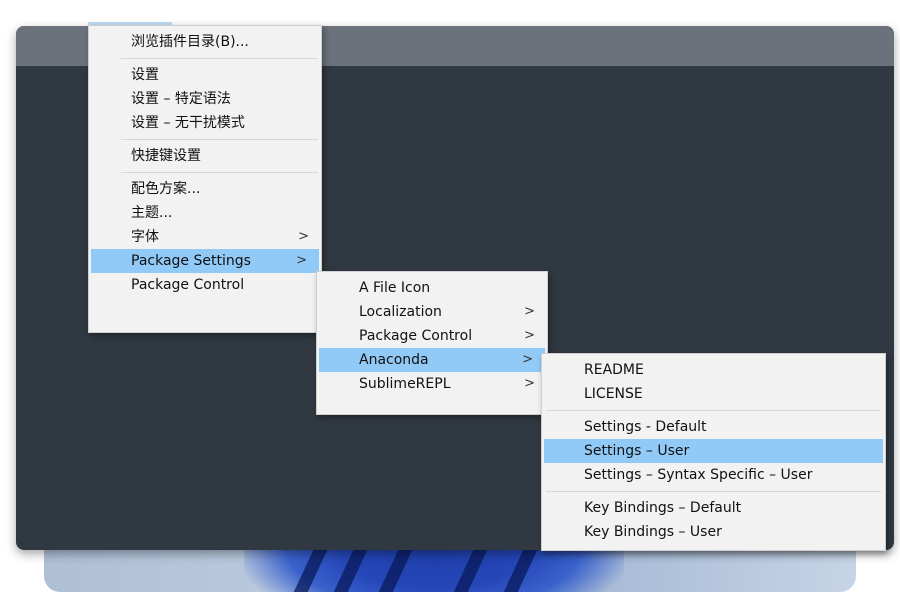 The height and width of the screenshot is (600, 900). What do you see at coordinates (713, 427) in the screenshot?
I see `anaconda-item-settings-default: Settings - Default` at bounding box center [713, 427].